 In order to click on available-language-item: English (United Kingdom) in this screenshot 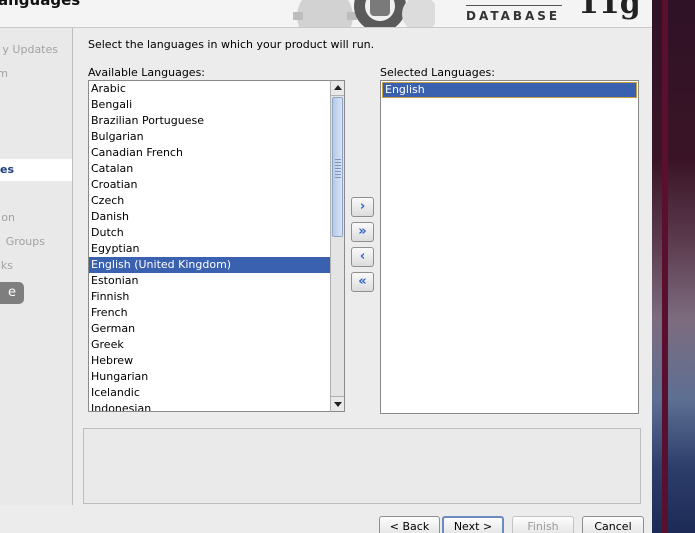, I will do `click(210, 265)`.